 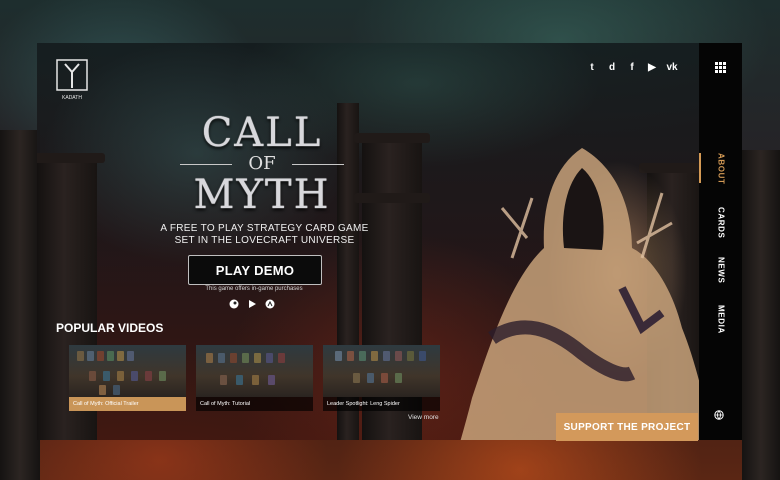 I want to click on title-call: CALL, so click(x=262, y=133).